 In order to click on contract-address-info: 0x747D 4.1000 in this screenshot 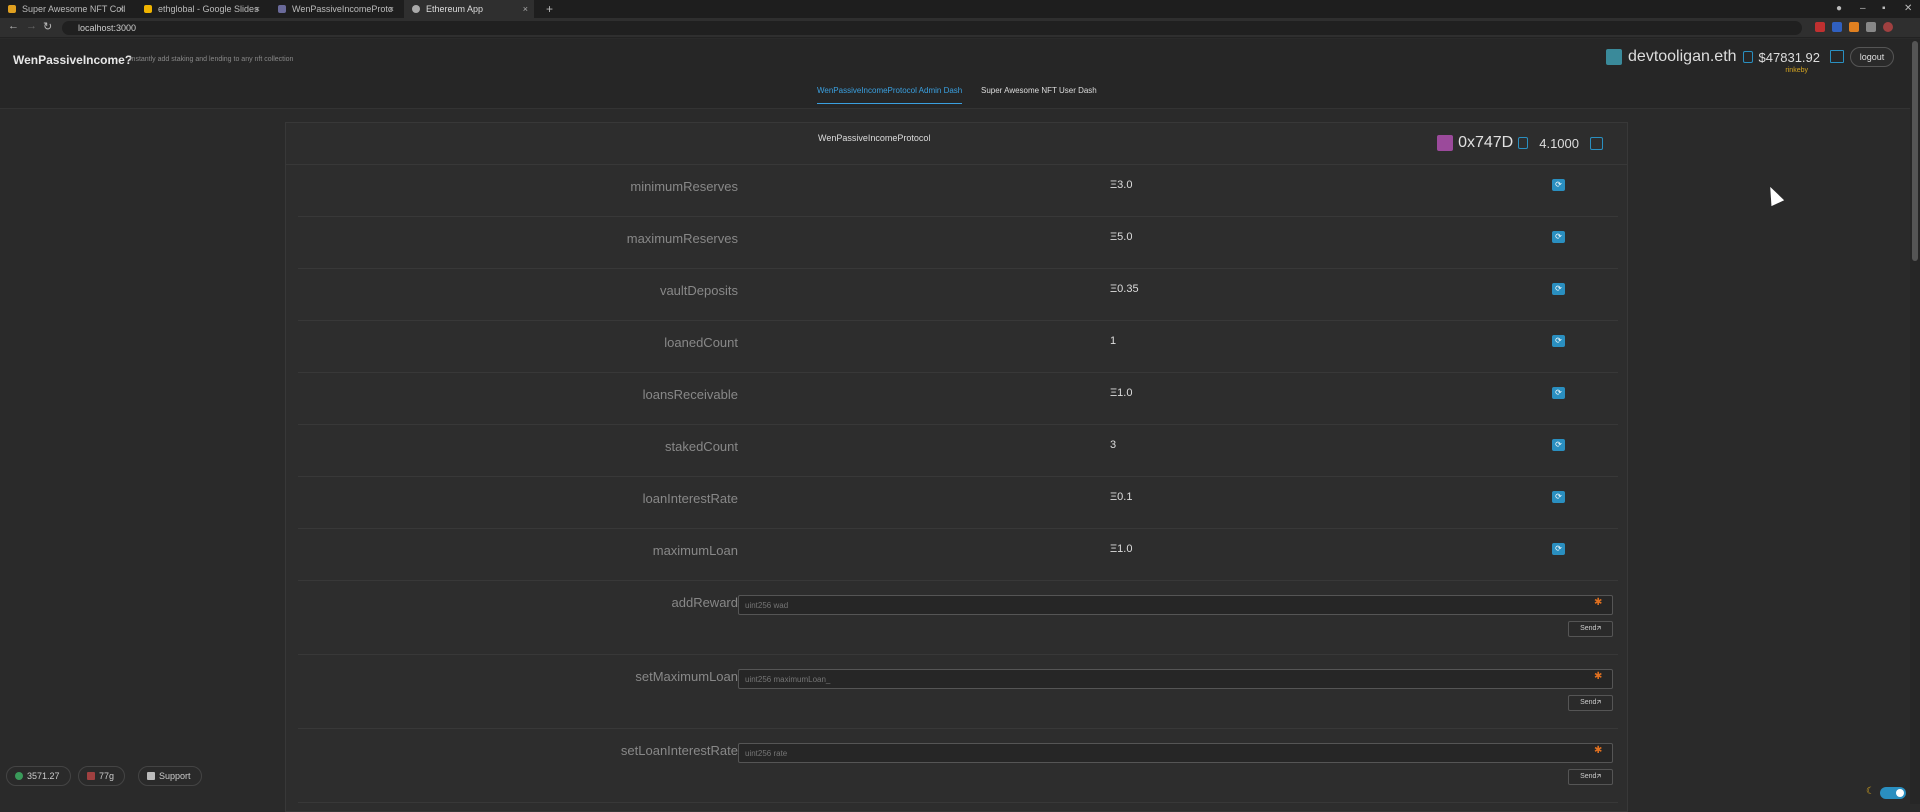, I will do `click(1520, 143)`.